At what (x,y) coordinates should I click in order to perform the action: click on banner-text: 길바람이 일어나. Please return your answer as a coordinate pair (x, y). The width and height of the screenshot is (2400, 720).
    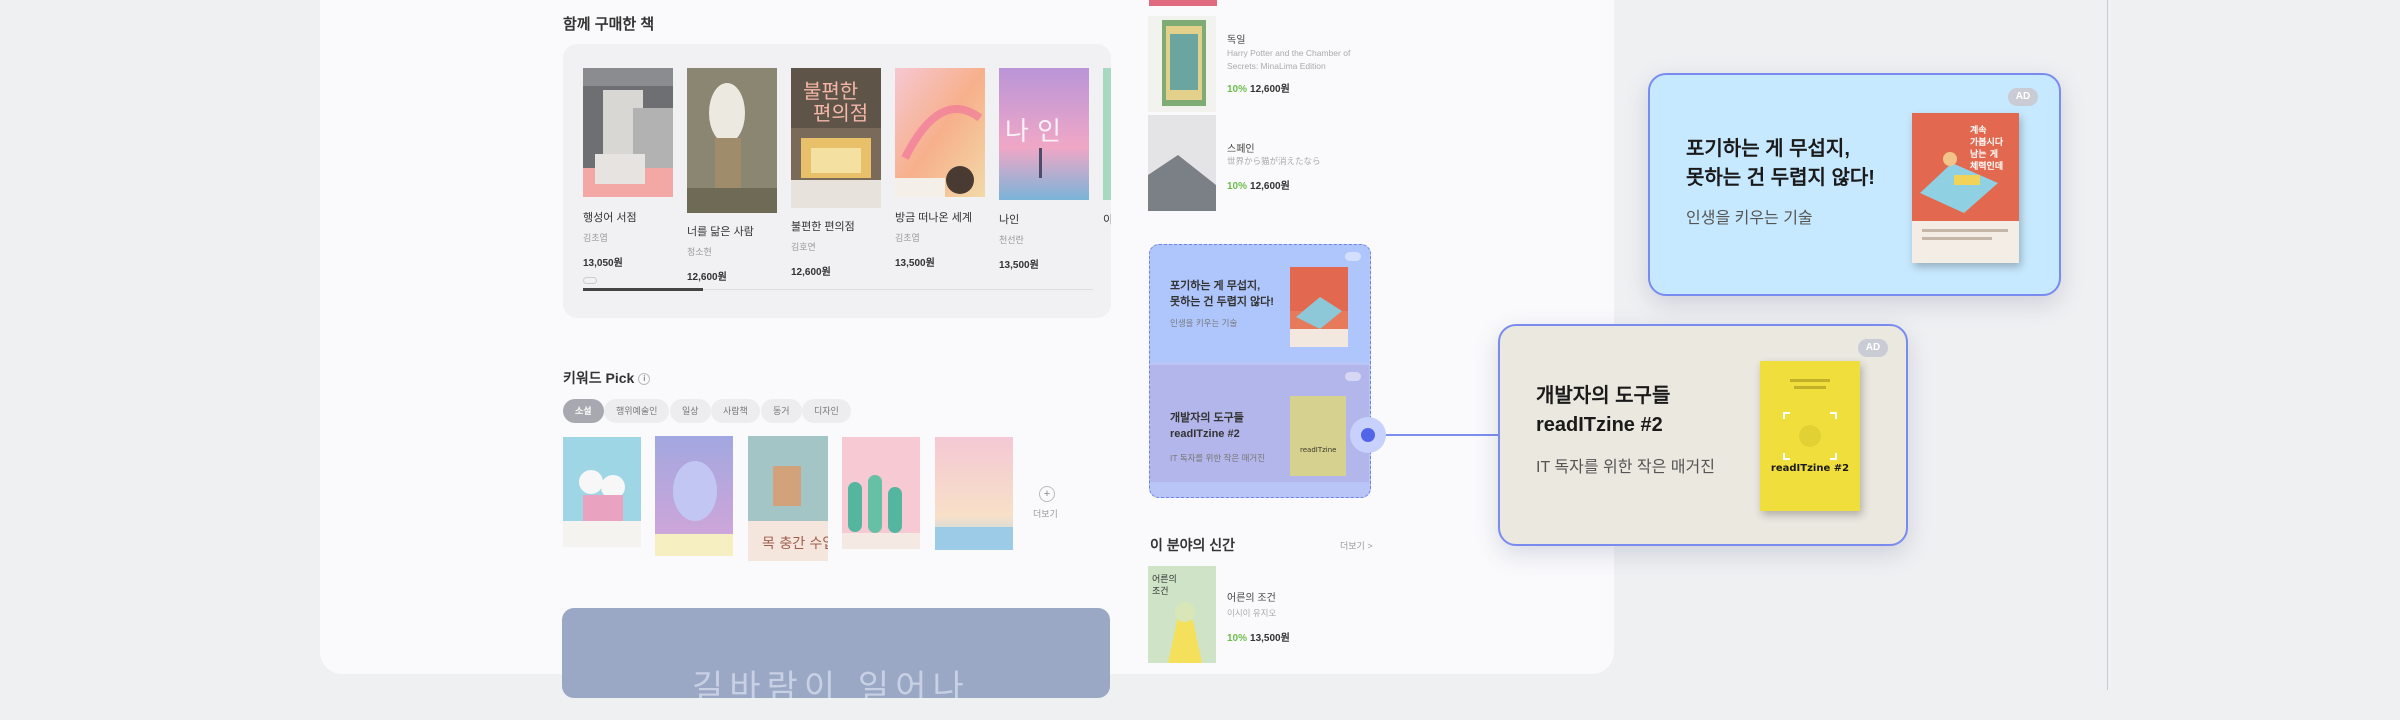
    Looking at the image, I should click on (831, 683).